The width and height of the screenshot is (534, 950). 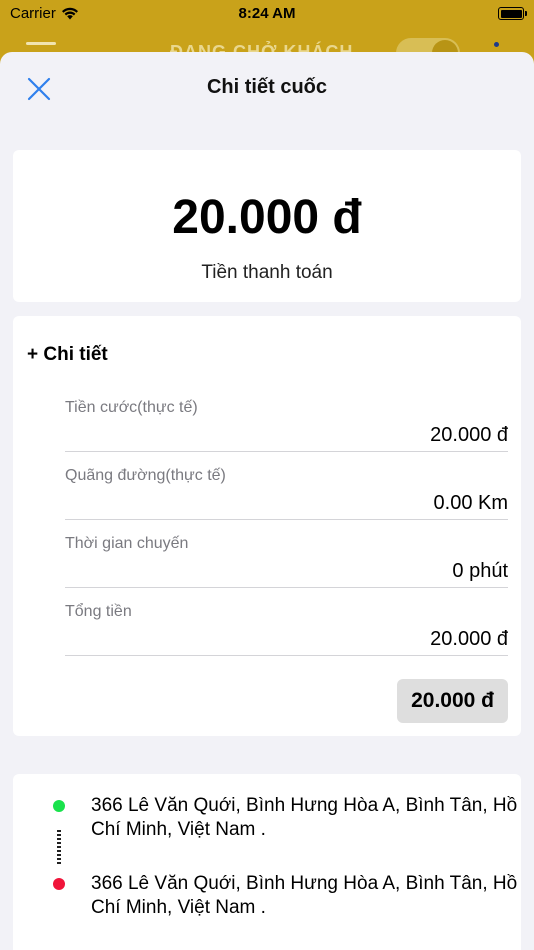 I want to click on page-title: Chi tiết cuốc, so click(x=266, y=87).